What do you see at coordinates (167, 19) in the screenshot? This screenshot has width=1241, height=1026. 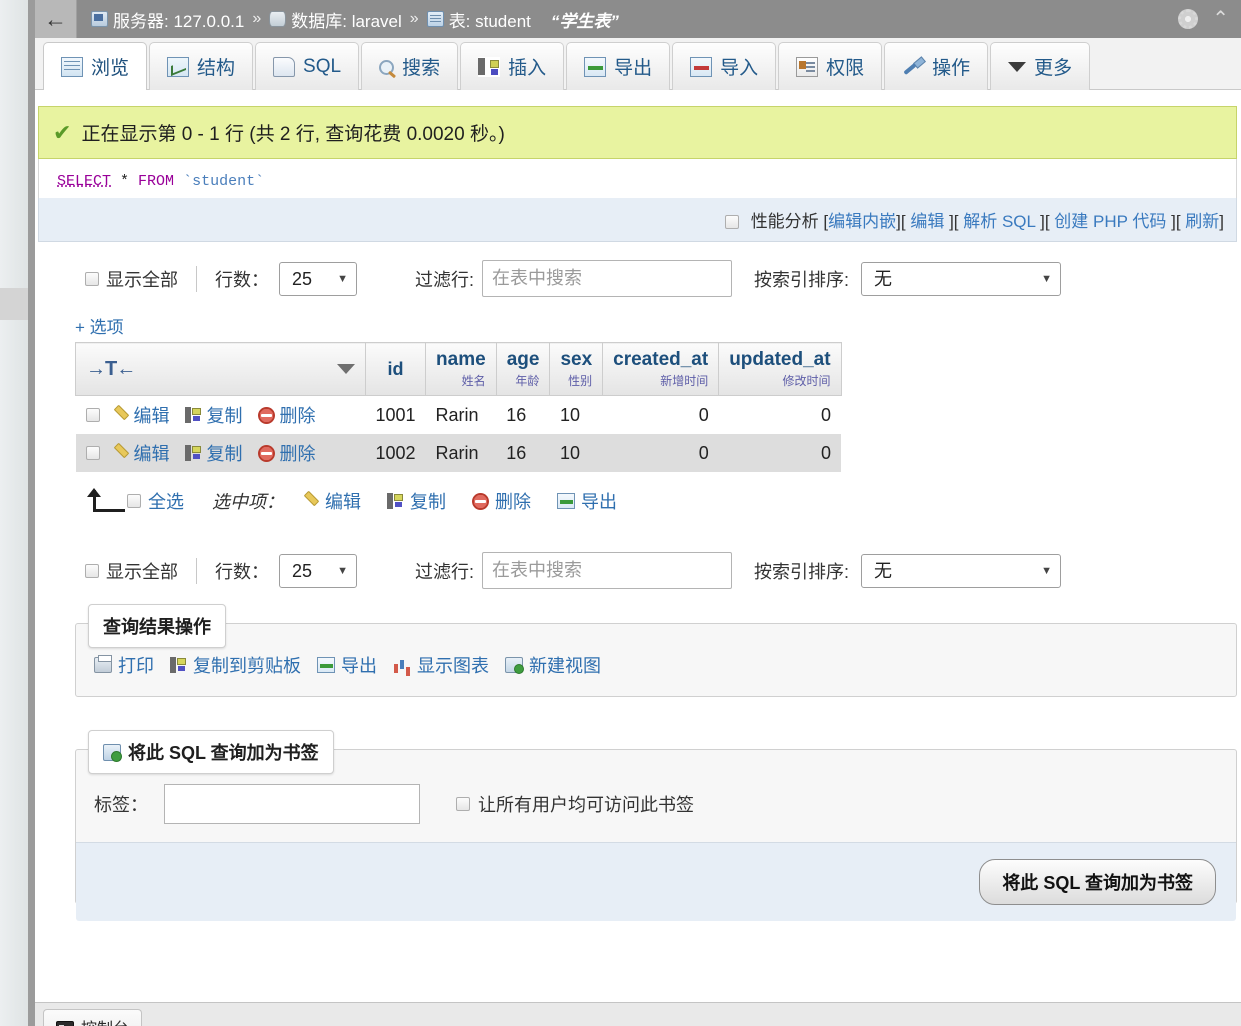 I see `breadcrumb-server: 服务器: 127.0.0.1` at bounding box center [167, 19].